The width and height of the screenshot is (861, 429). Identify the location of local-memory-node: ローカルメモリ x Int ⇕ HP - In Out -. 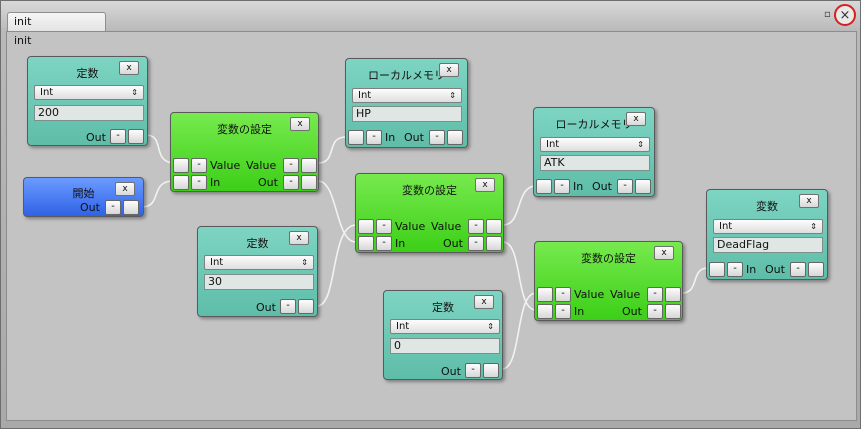
(406, 103).